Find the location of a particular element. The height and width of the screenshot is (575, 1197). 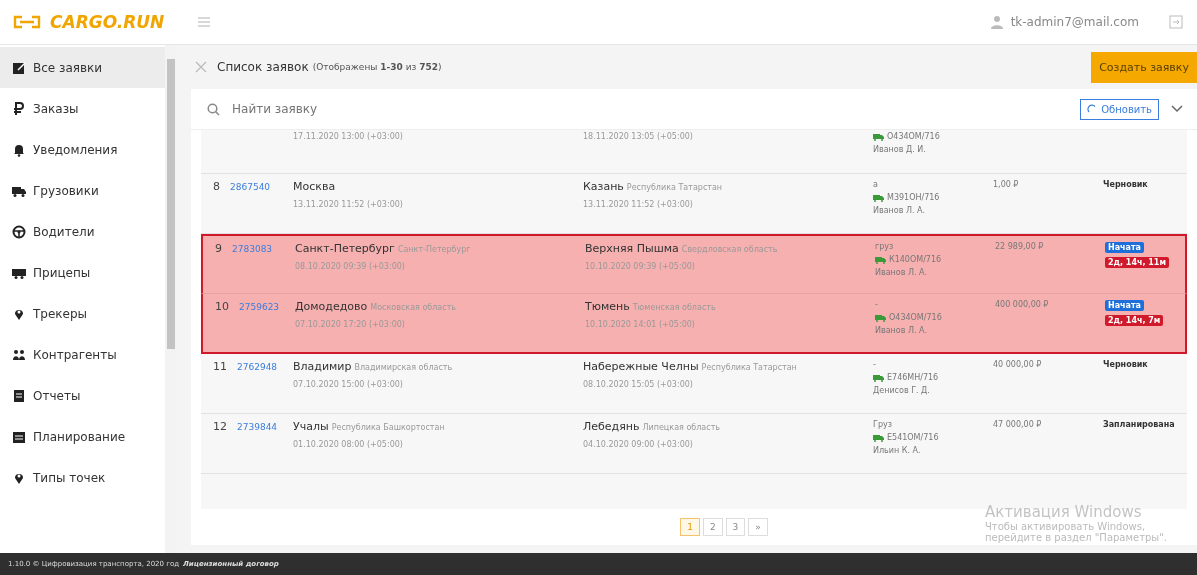

refresh-button: Обновить is located at coordinates (1119, 109).